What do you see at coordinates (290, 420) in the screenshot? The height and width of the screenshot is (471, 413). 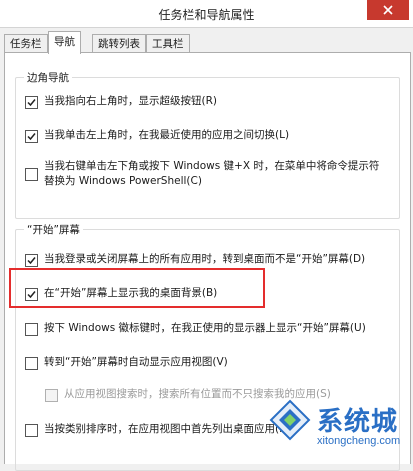 I see `site-logo-icon` at bounding box center [290, 420].